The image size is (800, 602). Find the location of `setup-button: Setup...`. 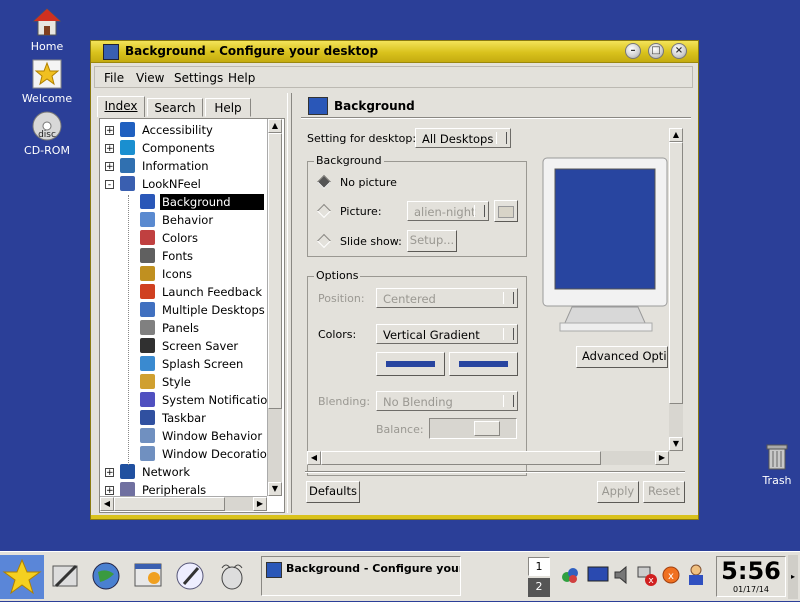

setup-button: Setup... is located at coordinates (432, 241).